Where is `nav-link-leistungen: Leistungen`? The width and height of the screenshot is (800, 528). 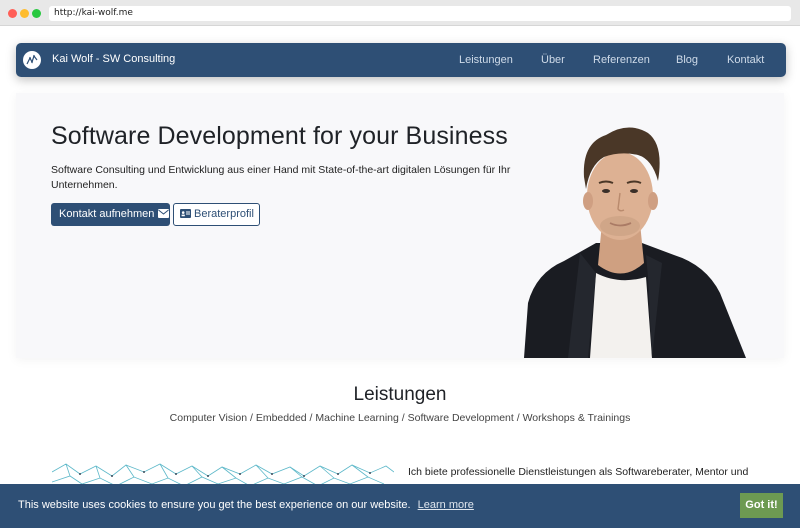 nav-link-leistungen: Leistungen is located at coordinates (486, 60).